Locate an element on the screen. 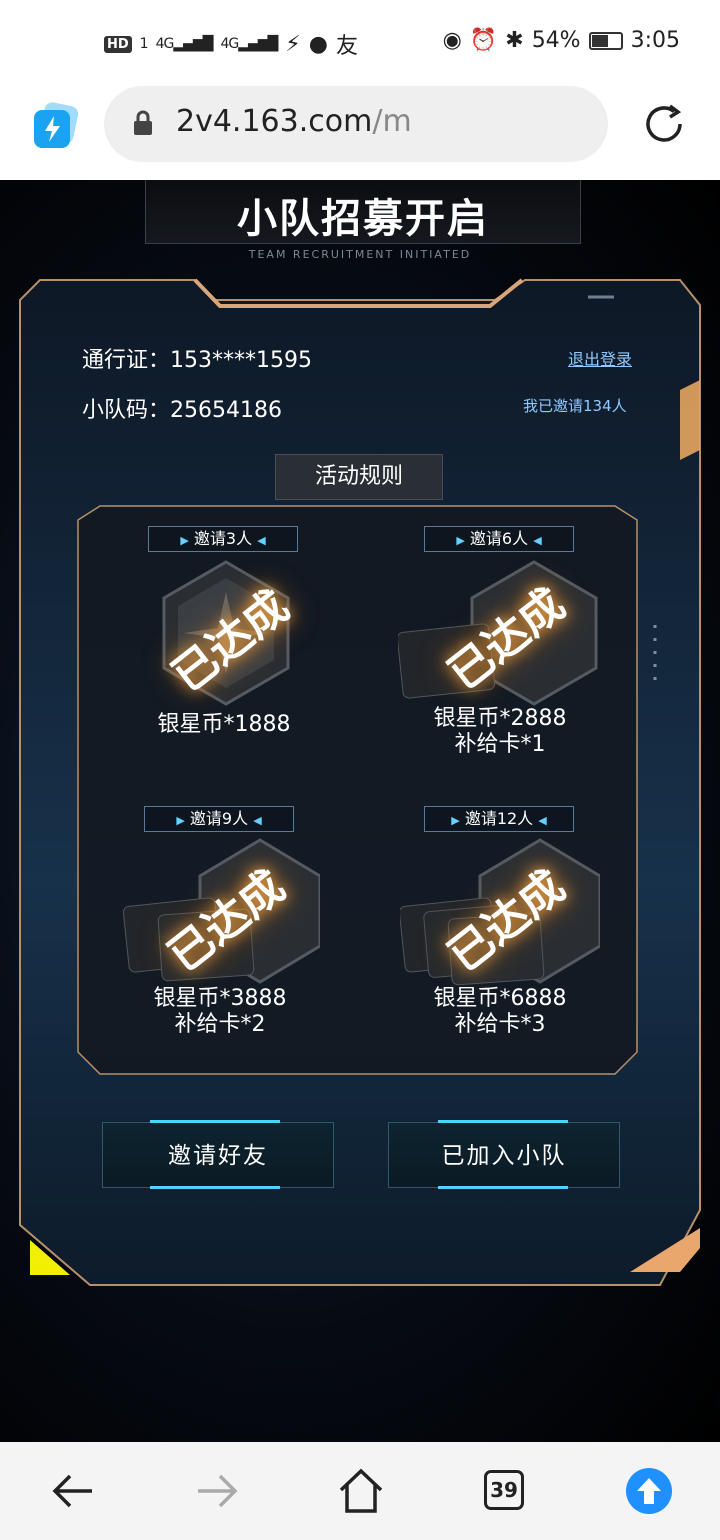  reward-line-1: 银星币*3888 is located at coordinates (220, 998).